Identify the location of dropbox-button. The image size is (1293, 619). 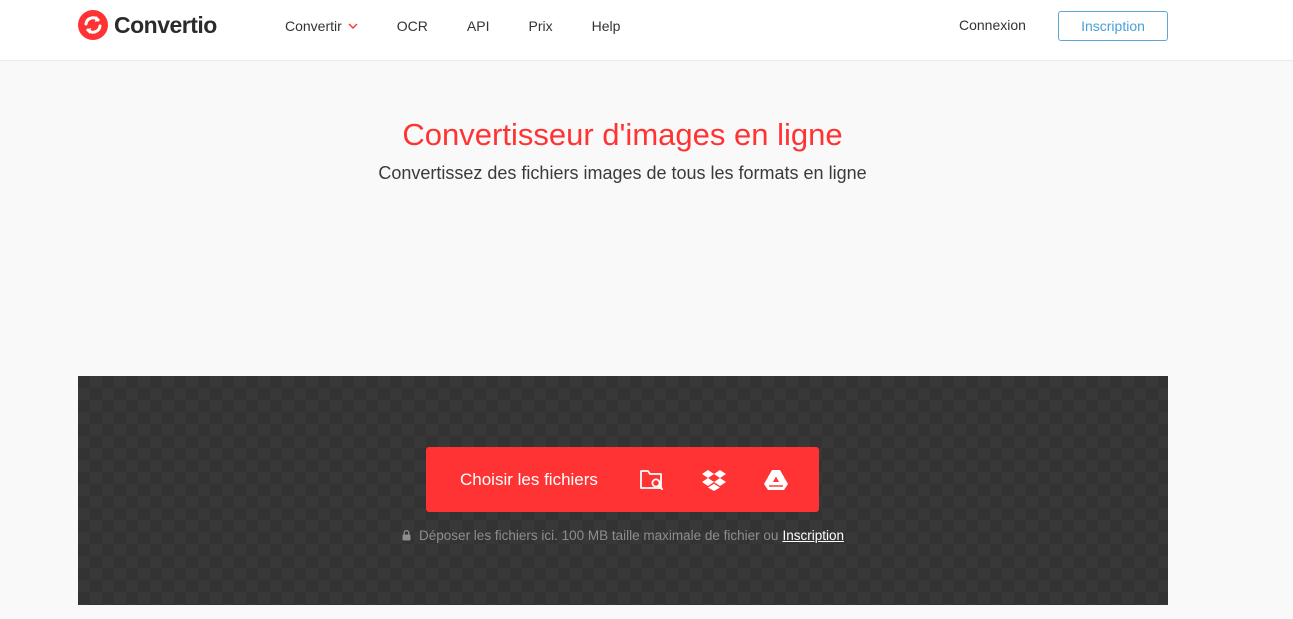
(714, 479).